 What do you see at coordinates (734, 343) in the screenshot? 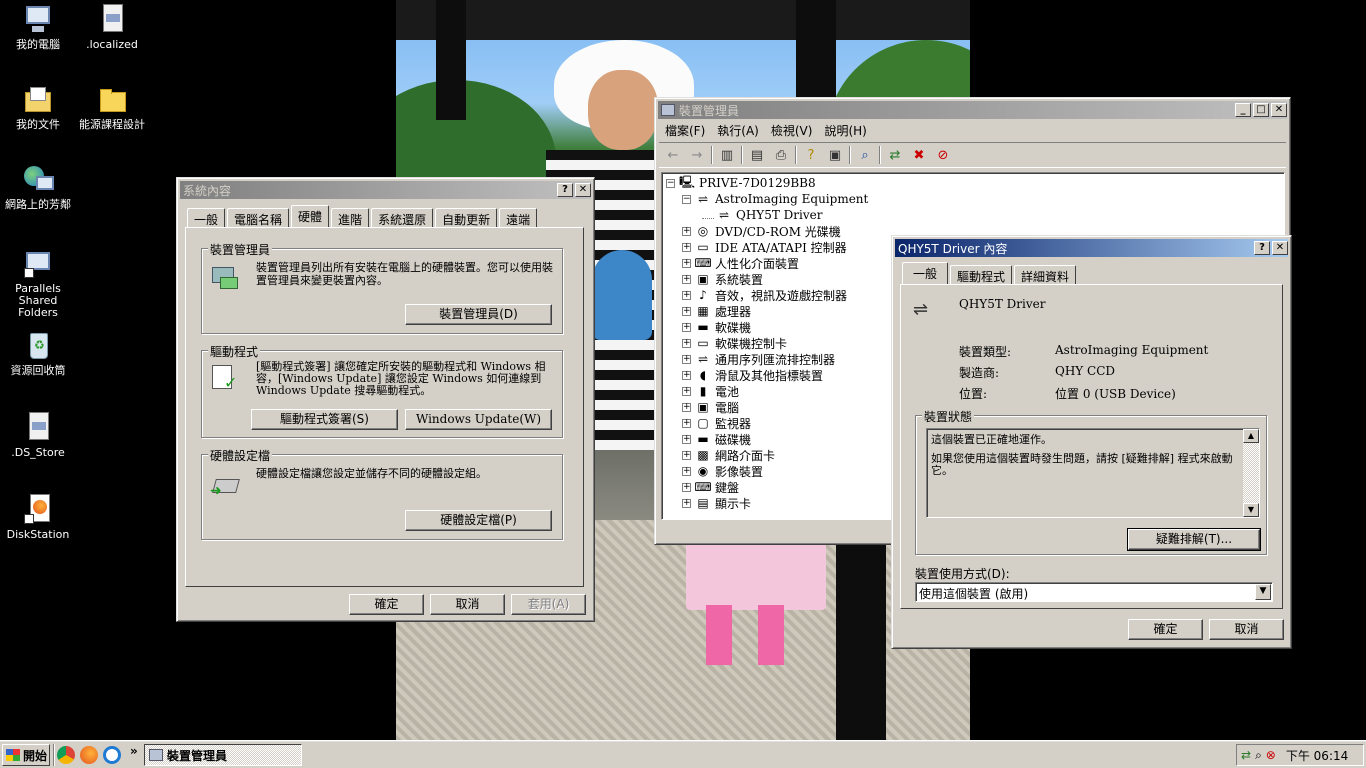
I see `tree-category-item: + ▭ 軟碟機控制卡` at bounding box center [734, 343].